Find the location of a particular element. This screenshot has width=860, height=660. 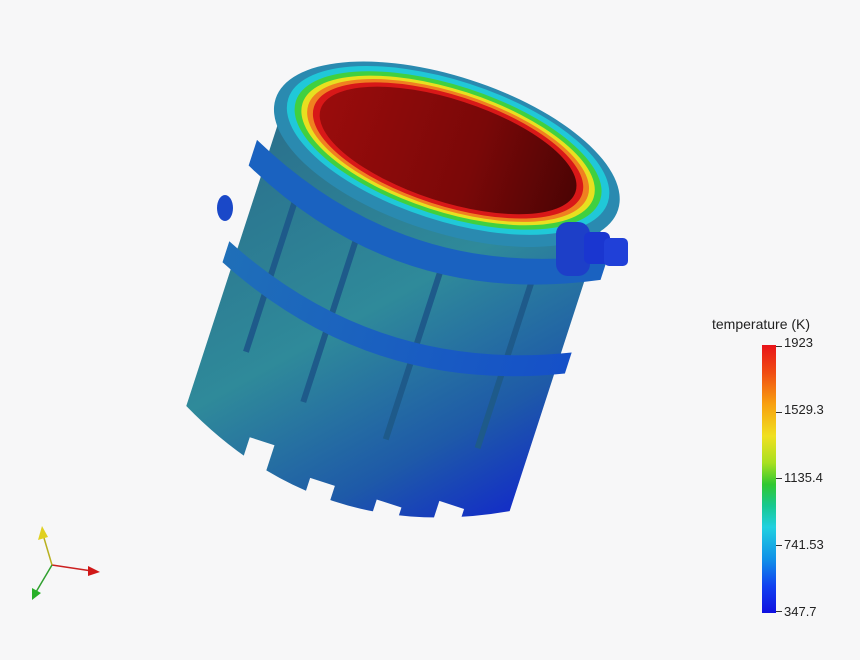

tick-label: 1529.3 is located at coordinates (804, 409).